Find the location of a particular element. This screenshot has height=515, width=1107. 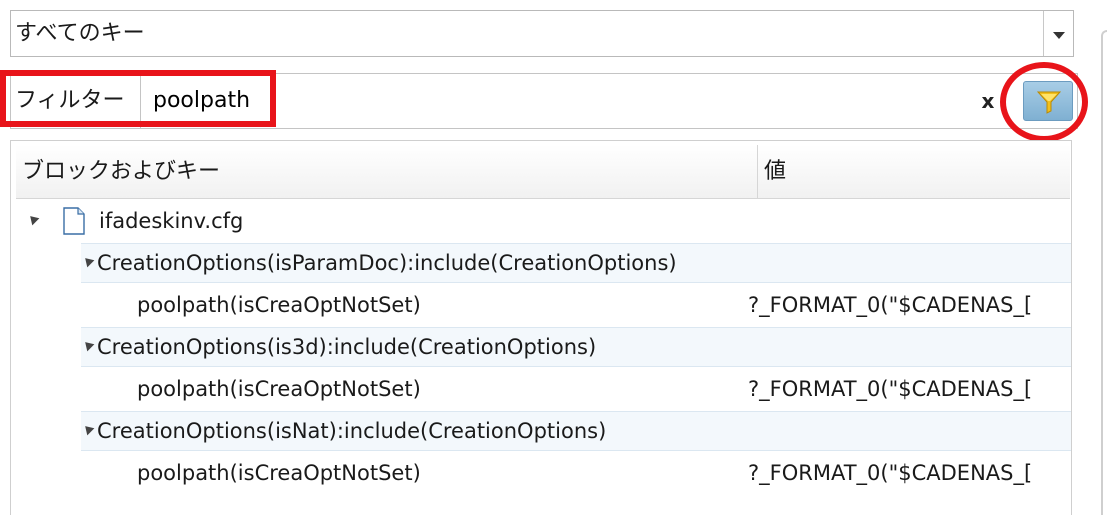

dropdown-button is located at coordinates (1058, 33).